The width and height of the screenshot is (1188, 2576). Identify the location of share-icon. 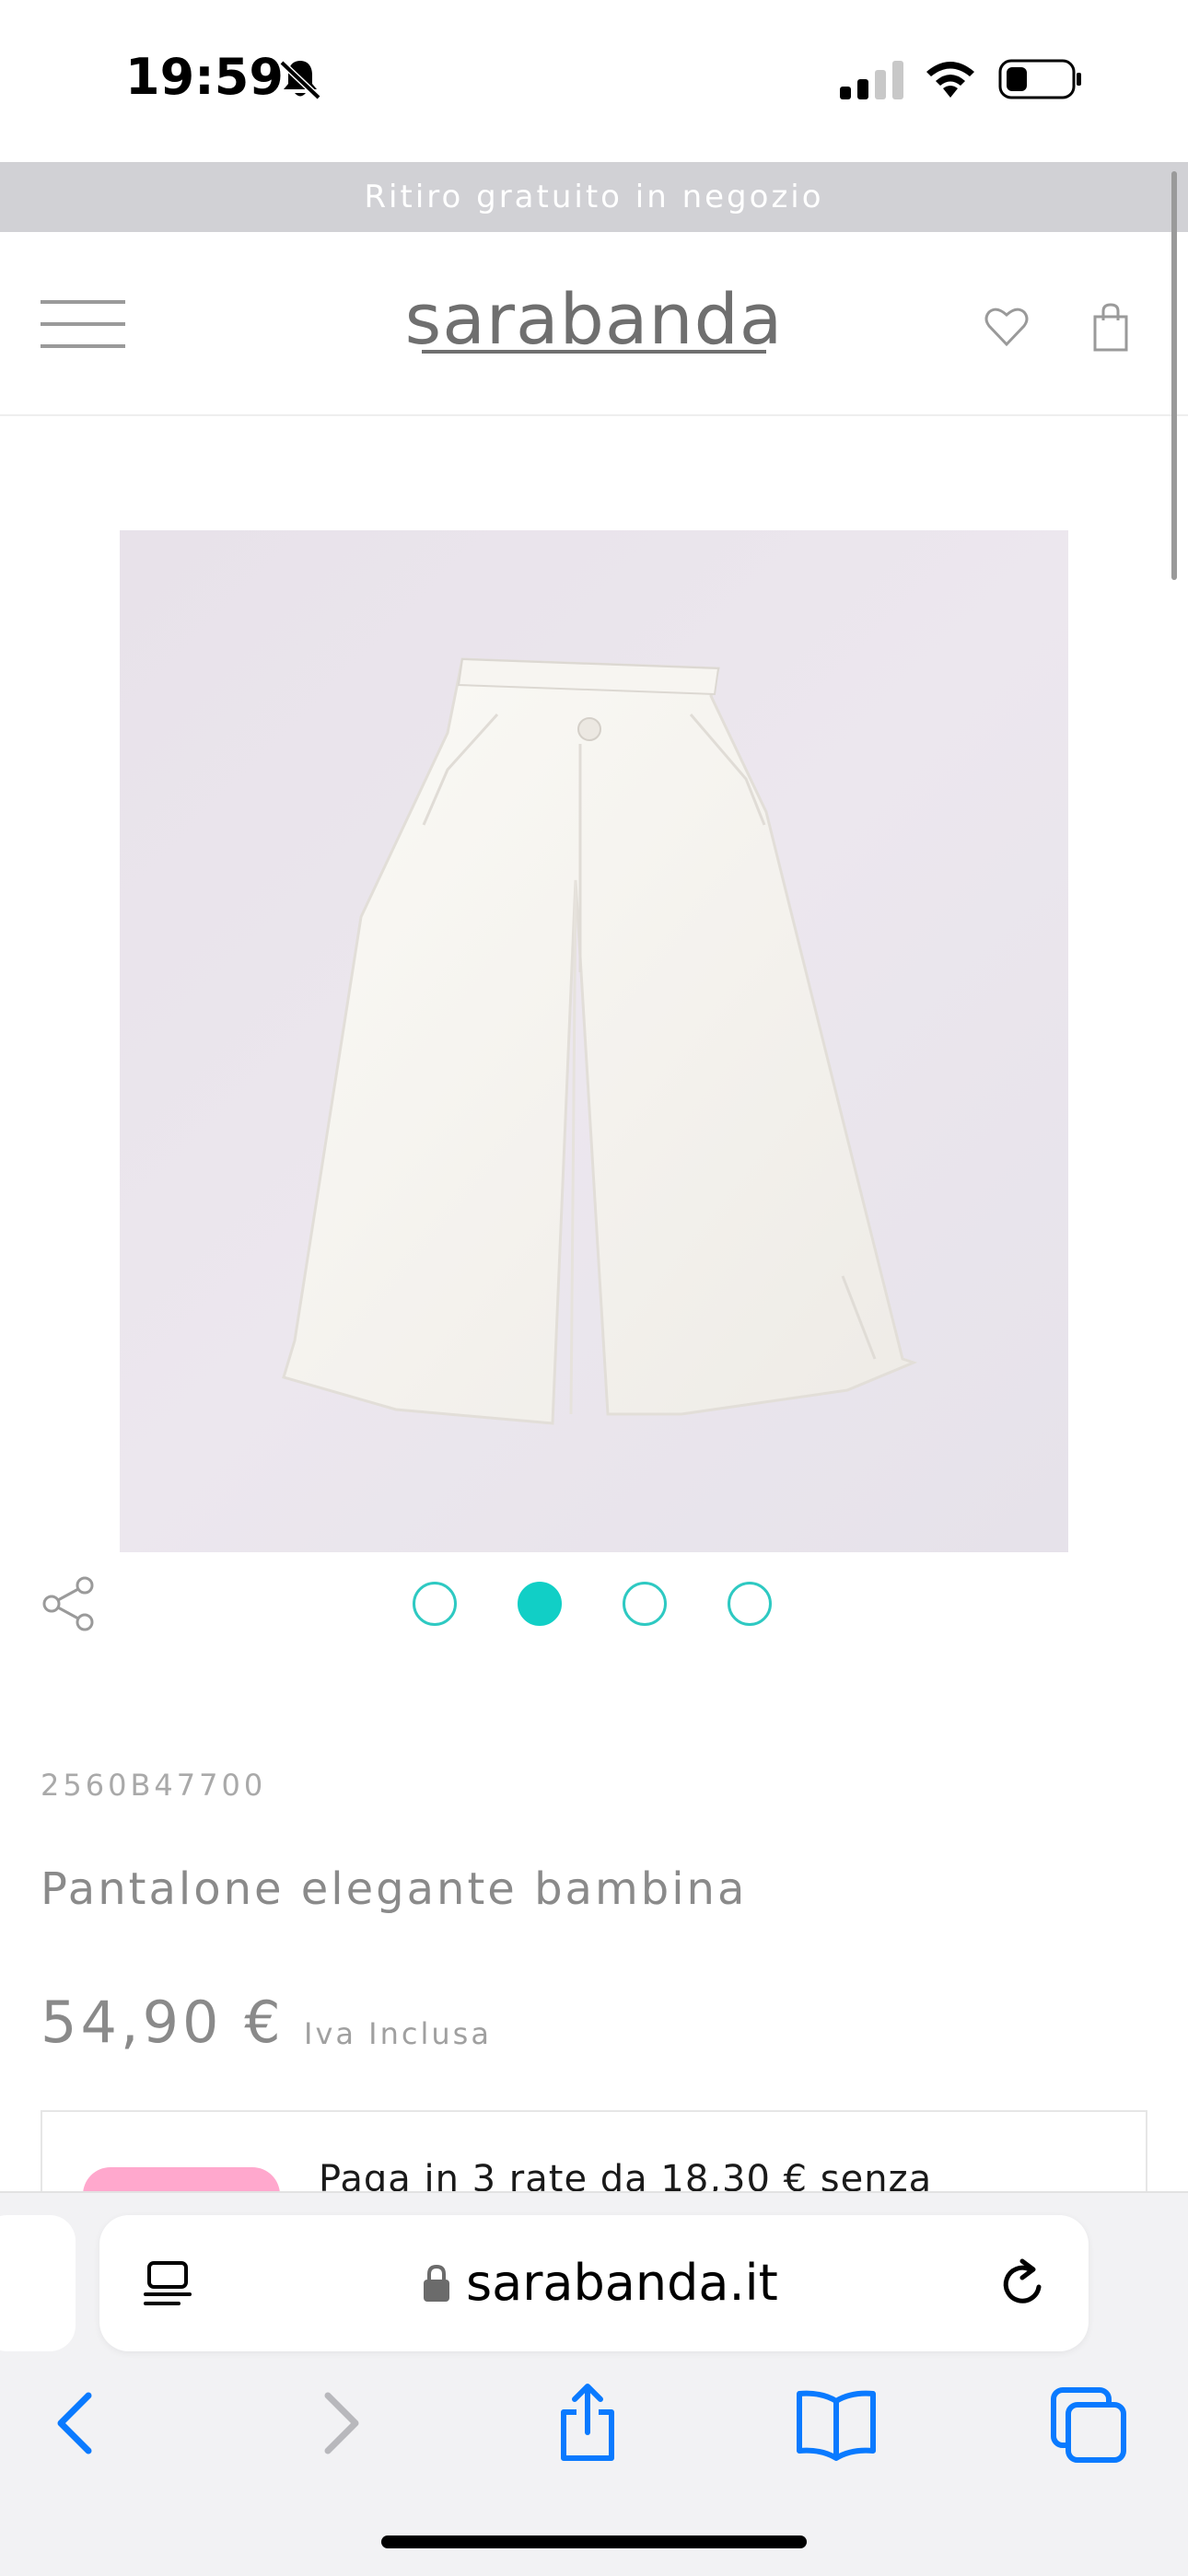
(70, 1603).